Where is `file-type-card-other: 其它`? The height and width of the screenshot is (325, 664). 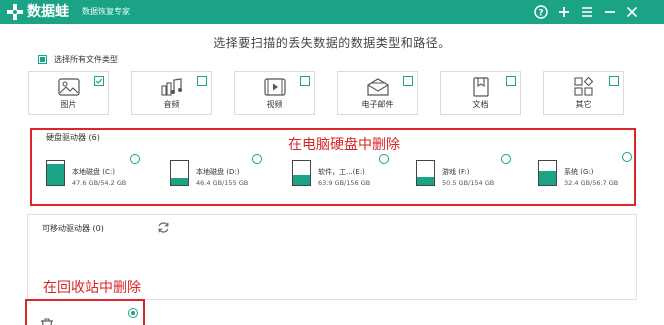 file-type-card-other: 其它 is located at coordinates (583, 93).